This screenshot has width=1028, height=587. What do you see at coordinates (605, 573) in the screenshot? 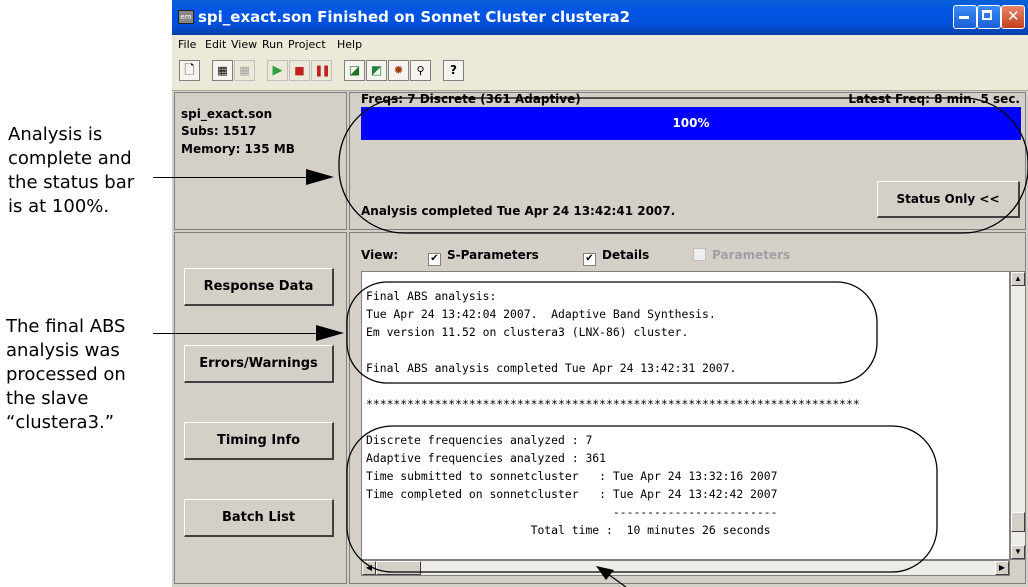
I see `callout-arrow-icon` at bounding box center [605, 573].